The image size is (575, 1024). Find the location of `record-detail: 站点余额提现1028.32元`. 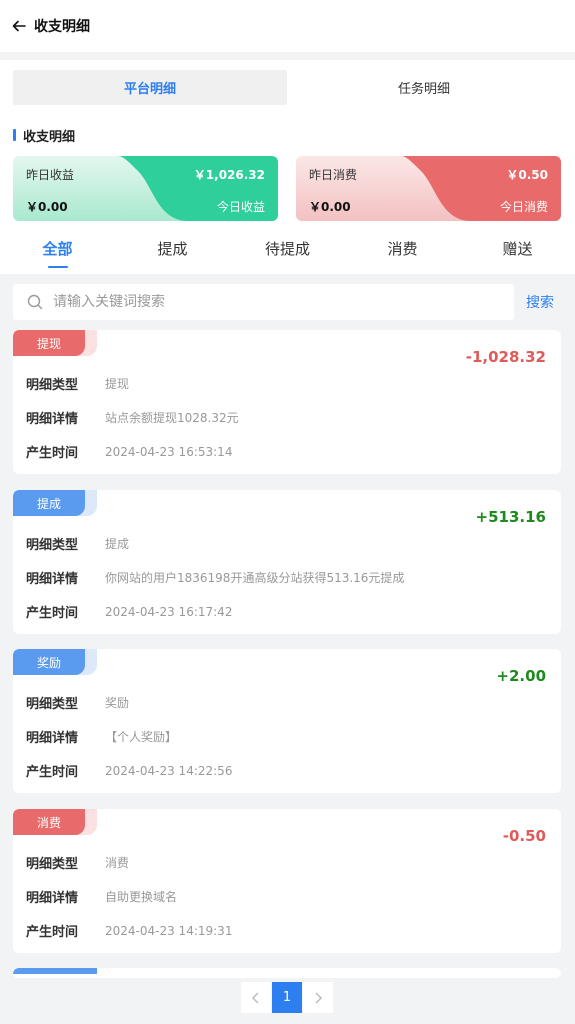

record-detail: 站点余额提现1028.32元 is located at coordinates (172, 418).